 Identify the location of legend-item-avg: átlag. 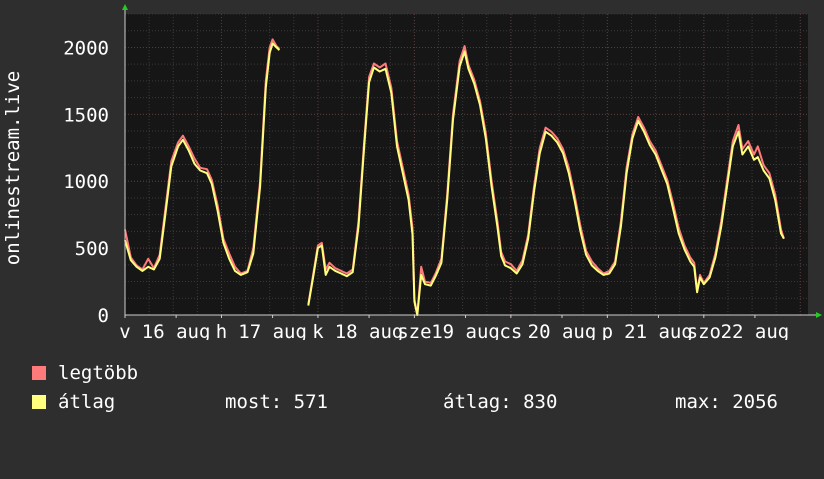
(72, 402).